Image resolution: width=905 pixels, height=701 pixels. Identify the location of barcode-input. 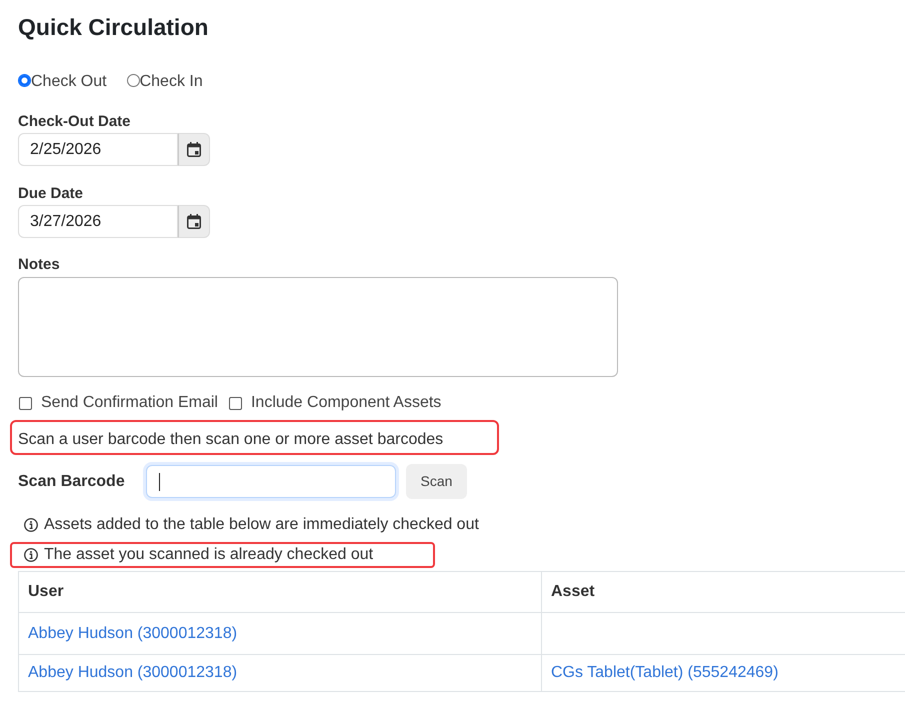
(271, 481).